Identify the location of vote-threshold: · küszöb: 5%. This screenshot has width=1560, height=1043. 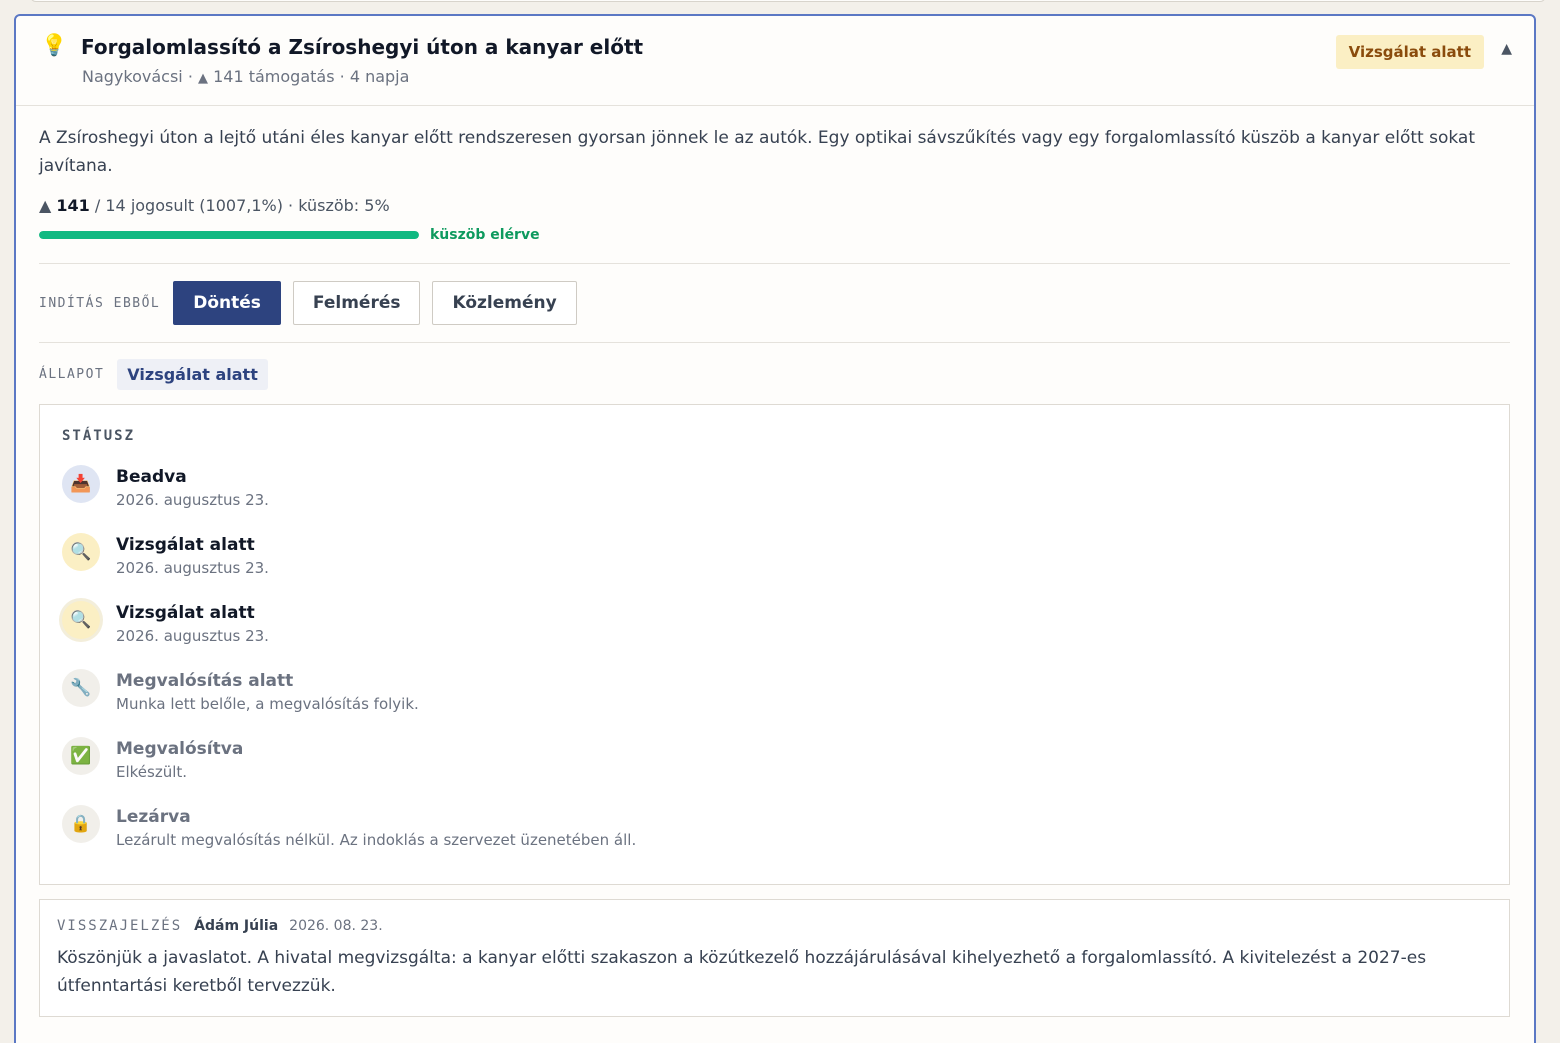
(336, 205).